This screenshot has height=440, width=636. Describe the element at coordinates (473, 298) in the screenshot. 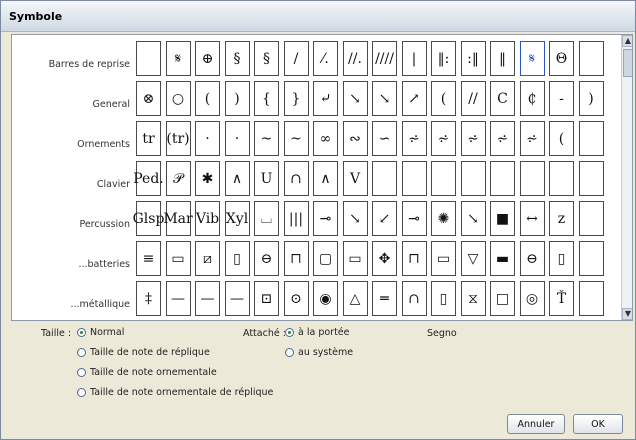

I see `symbol-cell: ⧖` at that location.